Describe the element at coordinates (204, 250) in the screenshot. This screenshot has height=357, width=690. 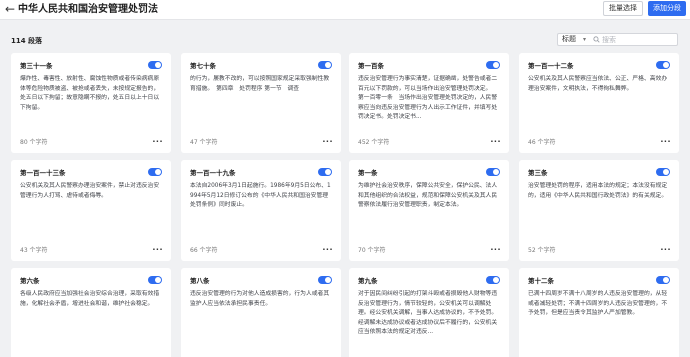
I see `segment-char-count: 66 个字符` at that location.